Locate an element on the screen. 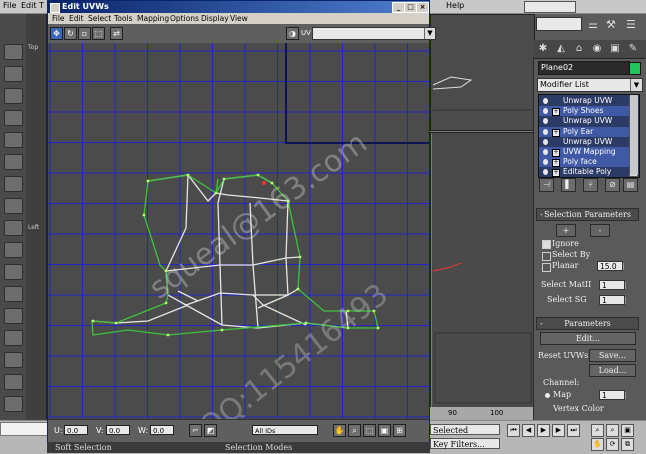  geometry-icon is located at coordinates (13, 316).